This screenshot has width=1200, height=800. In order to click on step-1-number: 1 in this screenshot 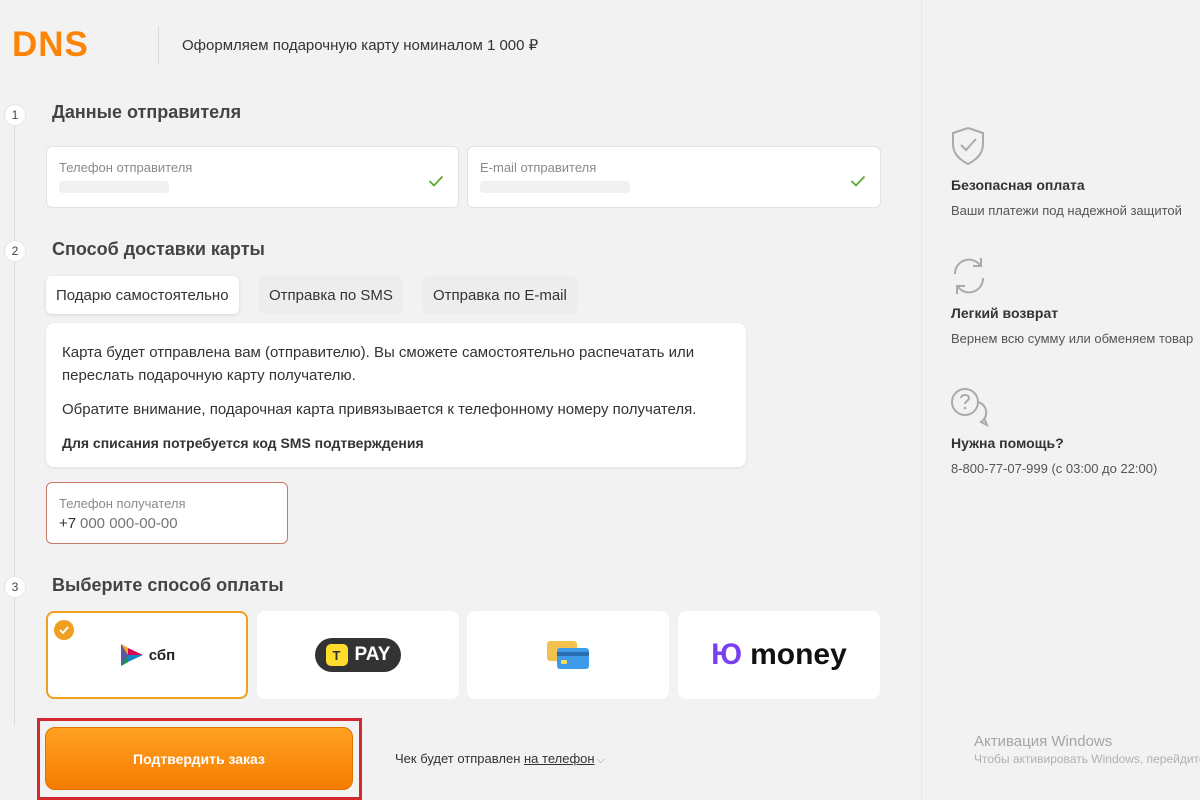, I will do `click(15, 115)`.